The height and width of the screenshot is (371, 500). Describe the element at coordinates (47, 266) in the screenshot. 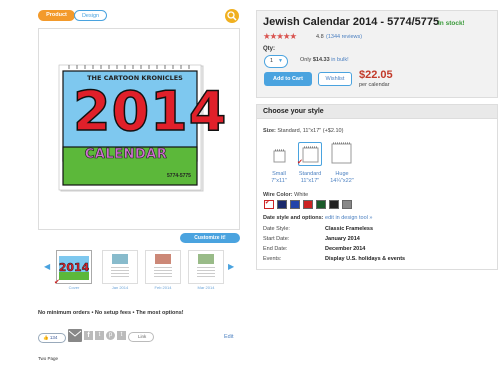

I see `carousel-prev-icon: ◀` at that location.